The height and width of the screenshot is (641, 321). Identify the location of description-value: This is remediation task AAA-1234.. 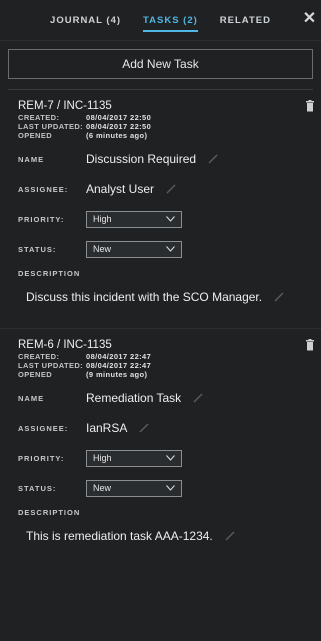
(119, 536).